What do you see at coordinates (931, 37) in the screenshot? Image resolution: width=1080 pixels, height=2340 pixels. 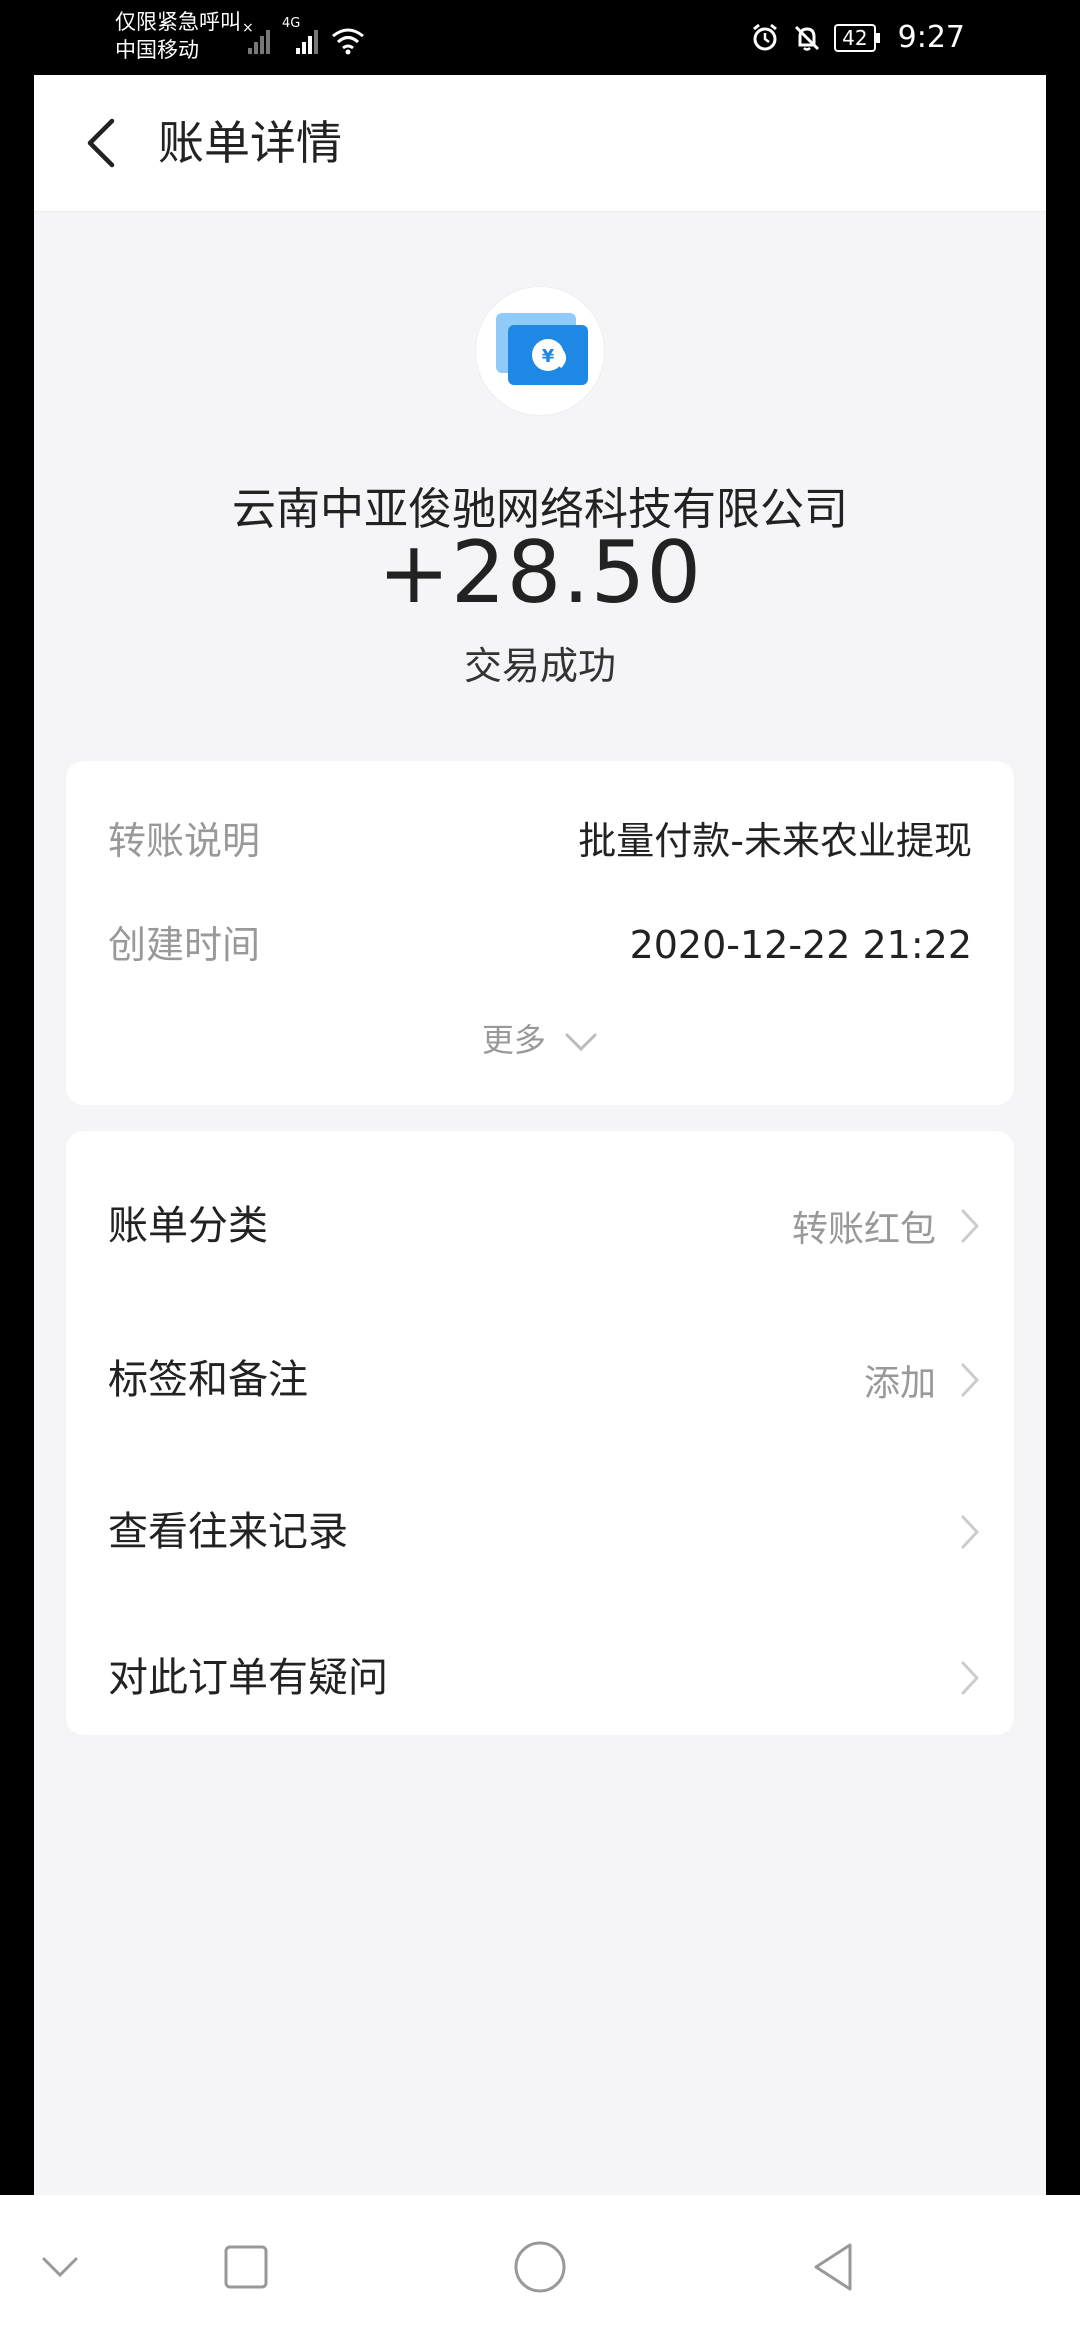 I see `clock: 9:27` at bounding box center [931, 37].